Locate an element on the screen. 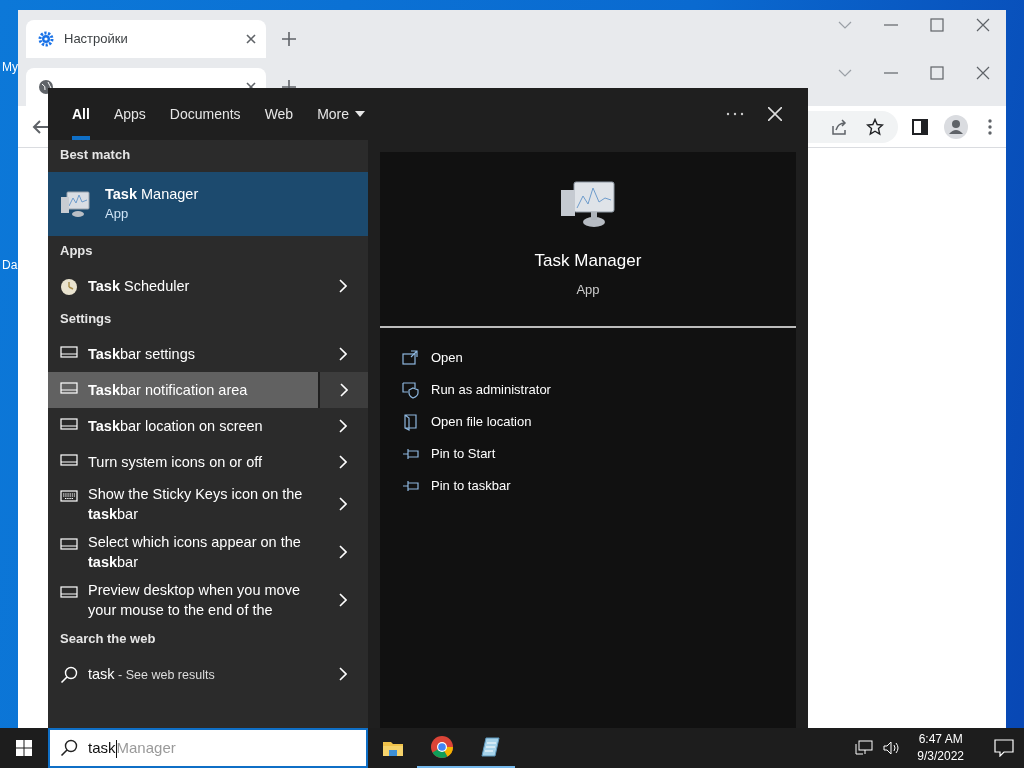  result-item: Task Scheduler is located at coordinates (208, 286).